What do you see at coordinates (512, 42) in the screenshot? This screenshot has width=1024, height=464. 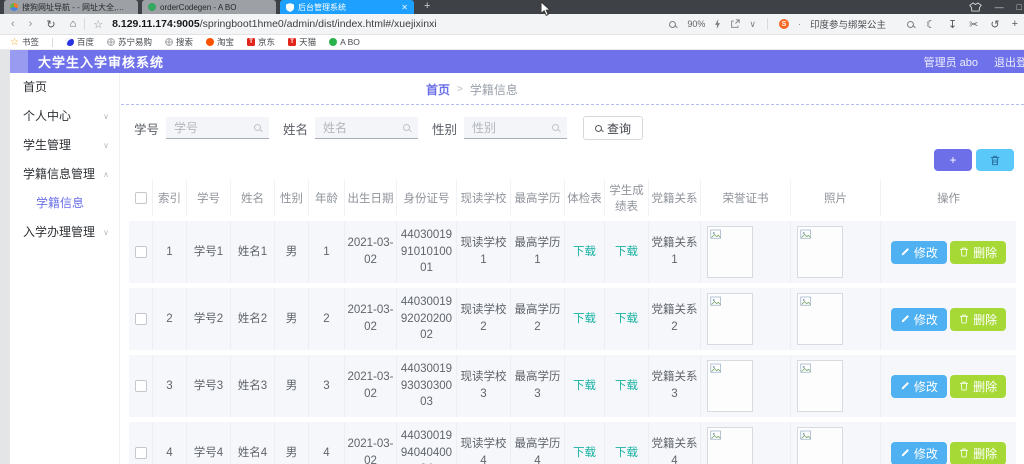 I see `bookmarks-bar: ☆ 书签 百度 苏宁易购 搜索 淘宝 T 京东 T 天猫 A BO` at bounding box center [512, 42].